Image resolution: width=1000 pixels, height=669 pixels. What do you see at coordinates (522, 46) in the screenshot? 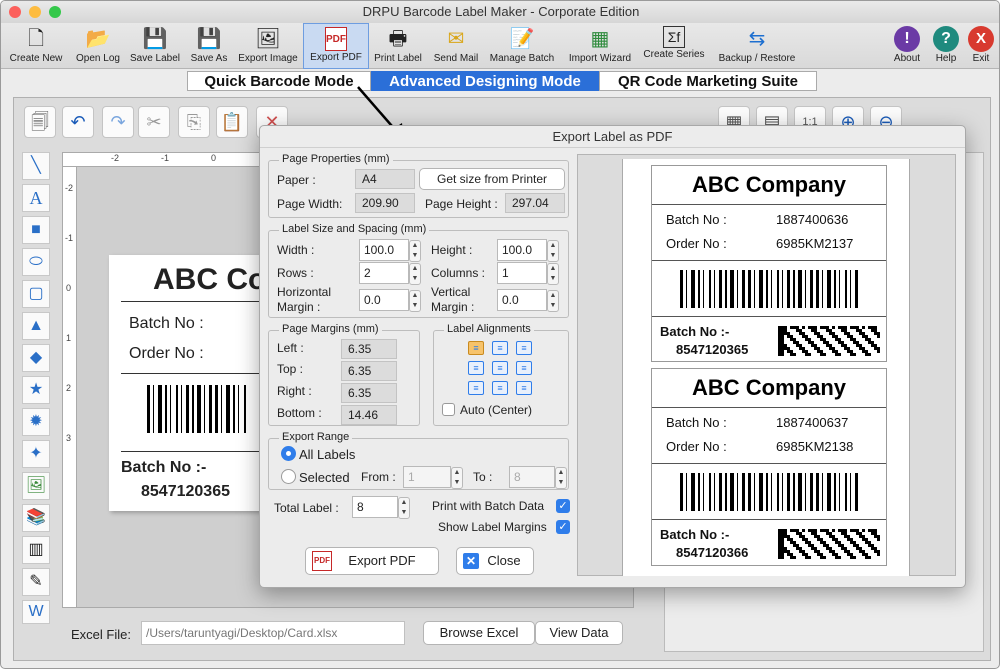
I see `manage-batch-button: 📝 Manage Batch` at bounding box center [522, 46].